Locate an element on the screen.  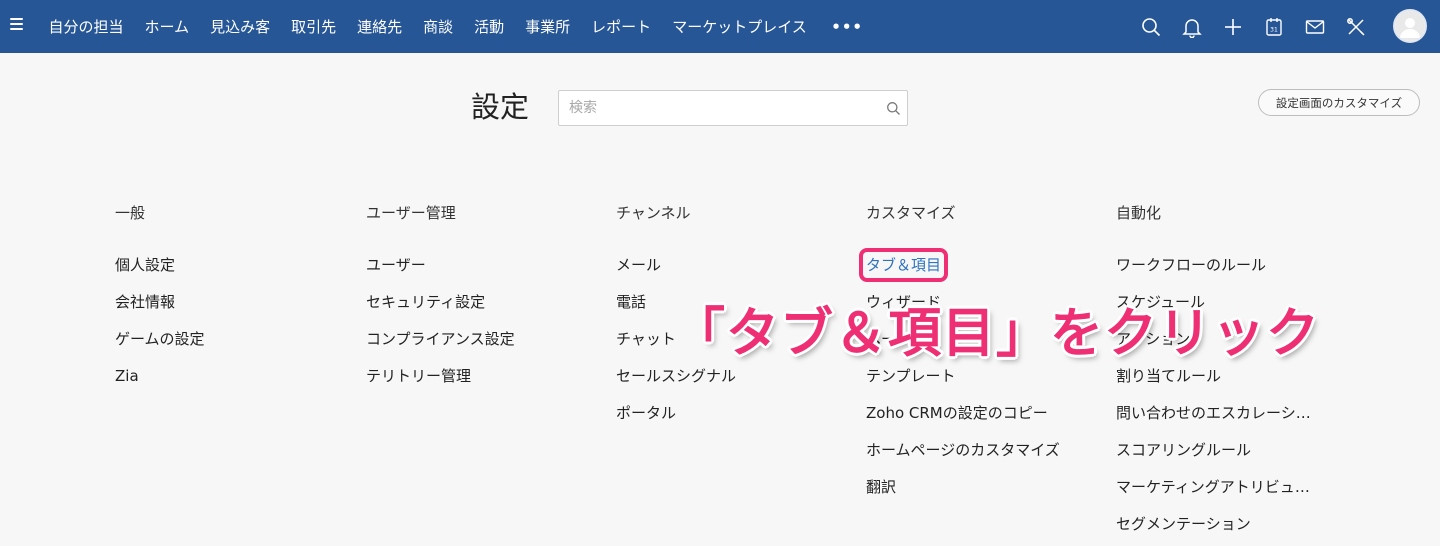
setting-link-marketing-attribution: マーケティングアトリビューション is located at coordinates (1220, 487).